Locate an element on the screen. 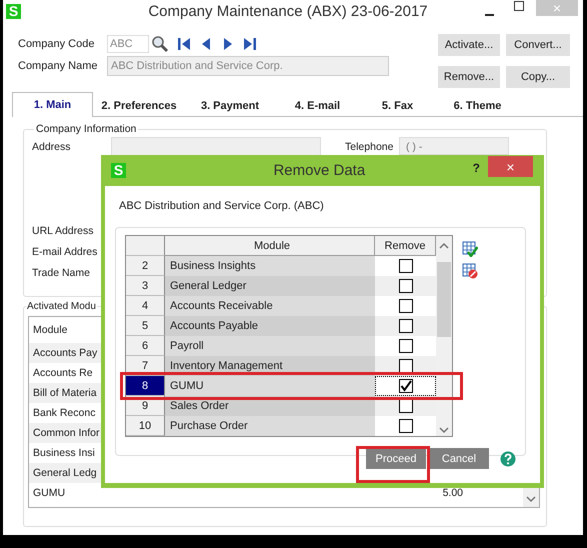 The height and width of the screenshot is (548, 587). tab: 1. Main is located at coordinates (52, 104).